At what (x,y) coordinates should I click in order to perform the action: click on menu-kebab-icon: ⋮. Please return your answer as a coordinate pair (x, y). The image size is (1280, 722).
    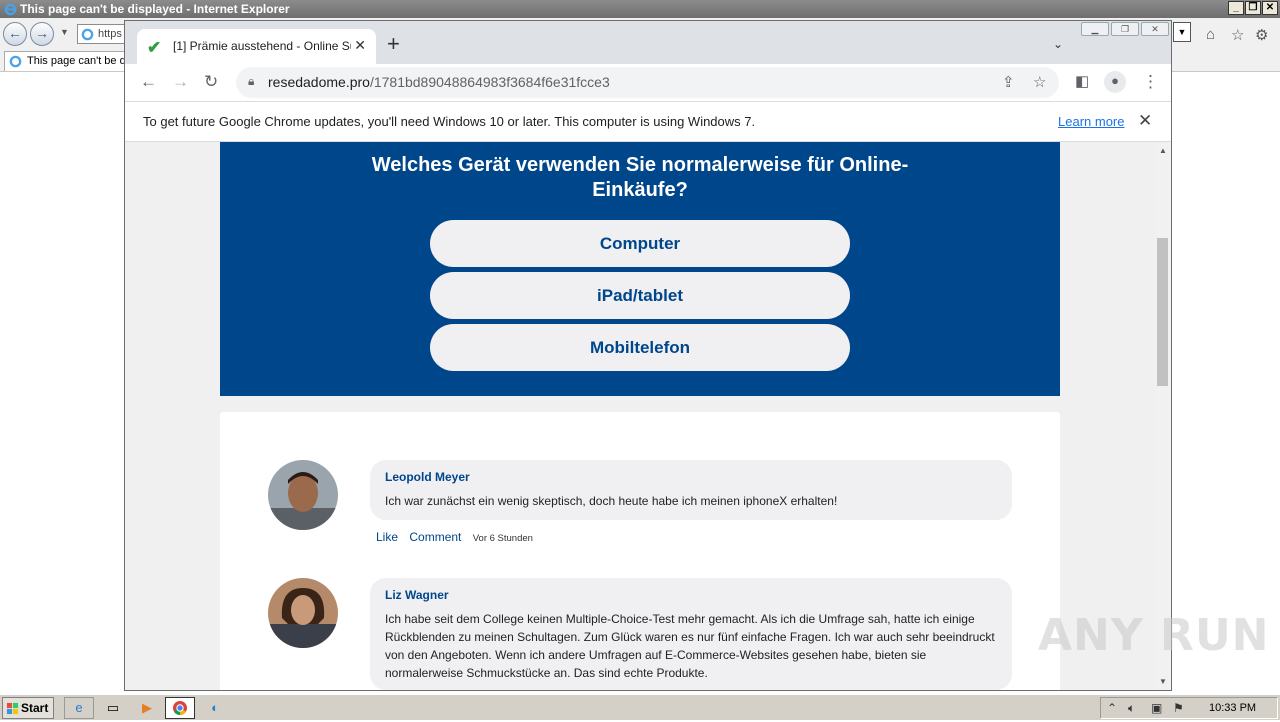
    Looking at the image, I should click on (1150, 82).